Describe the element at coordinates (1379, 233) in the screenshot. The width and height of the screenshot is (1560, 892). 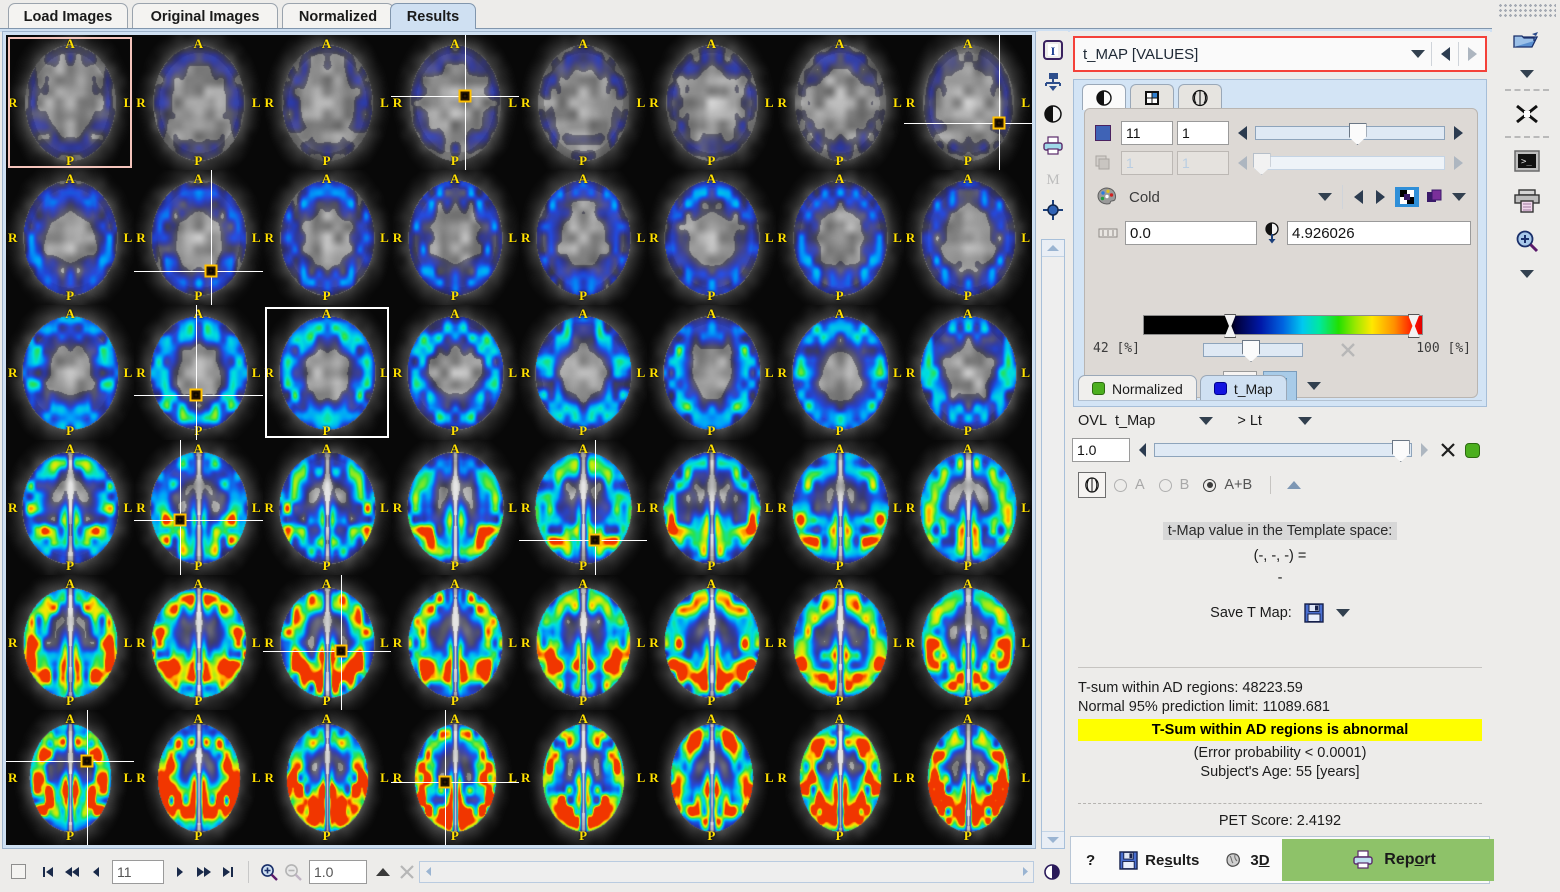
I see `range-max-field: 4.926026` at that location.